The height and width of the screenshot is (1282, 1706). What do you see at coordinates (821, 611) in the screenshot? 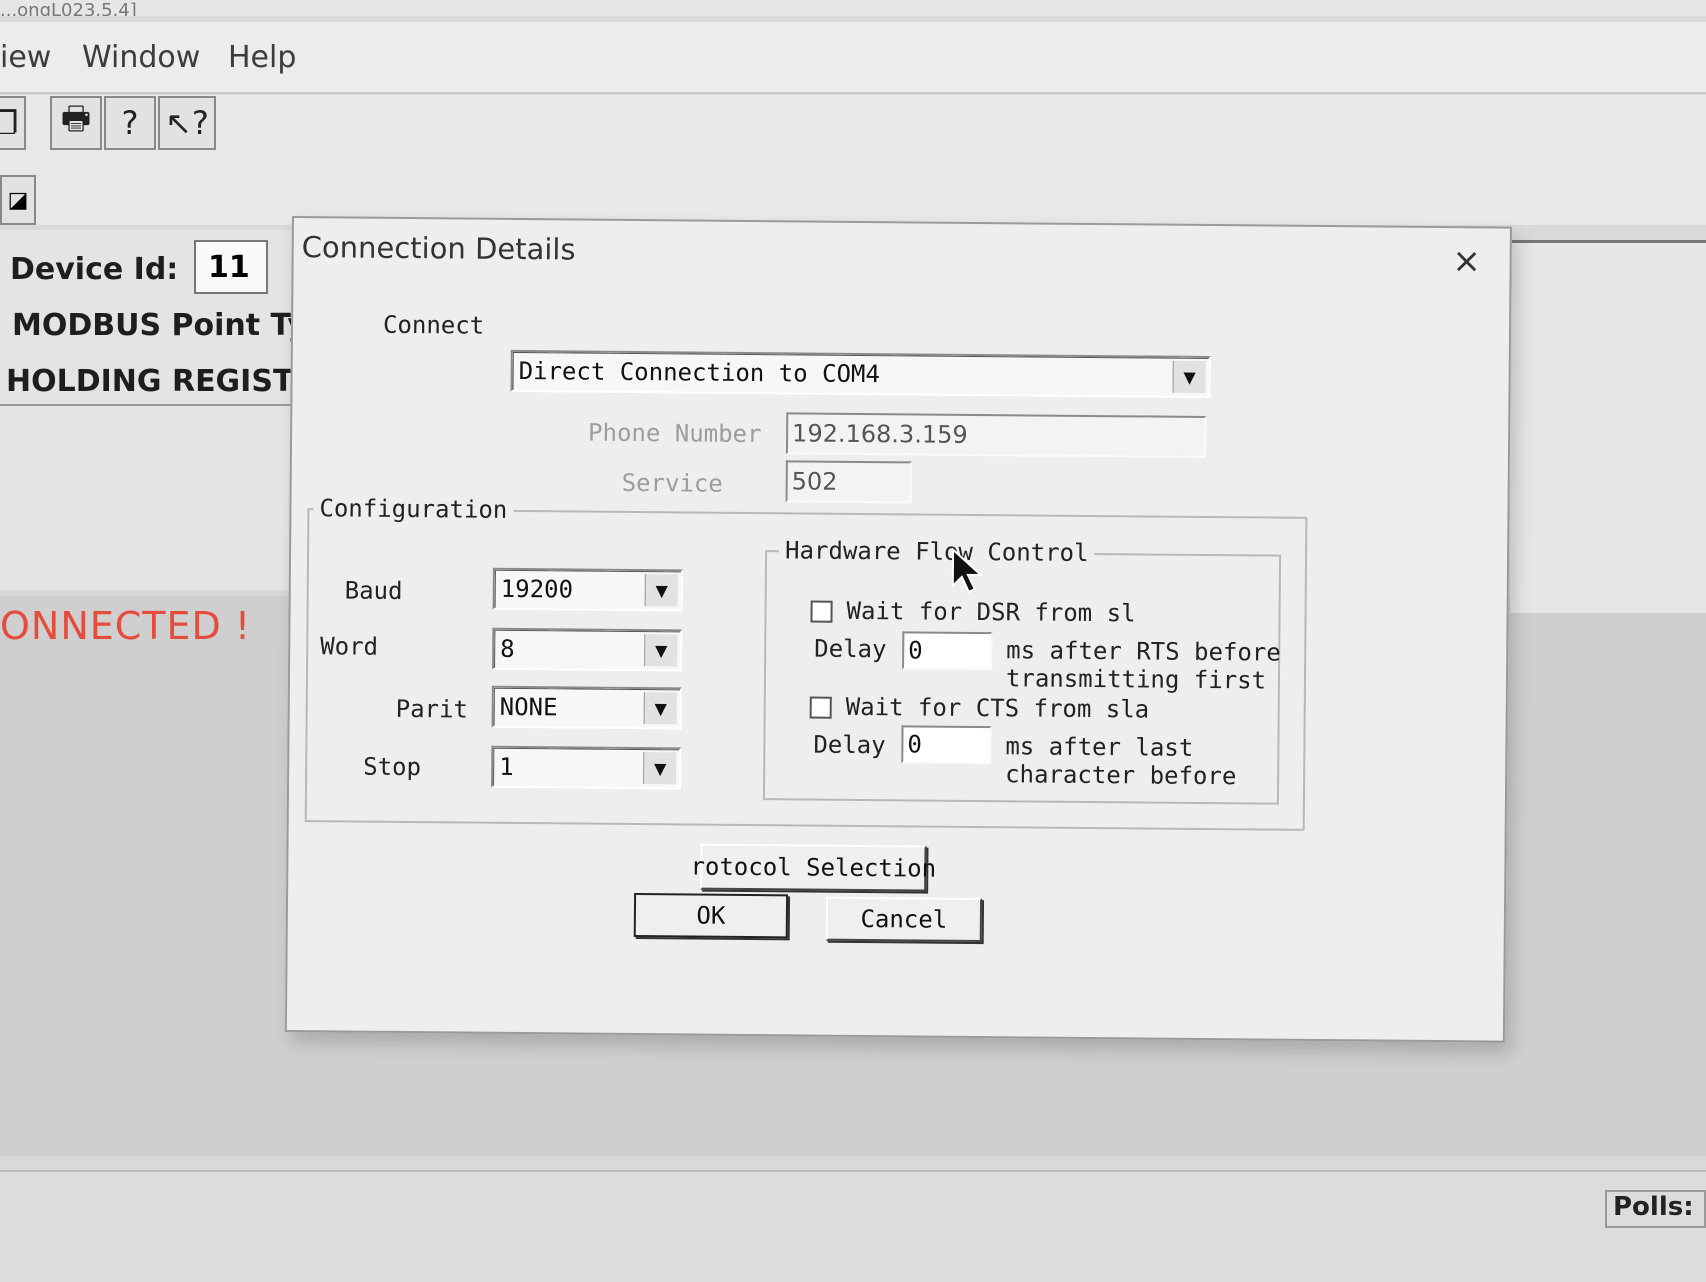
I see `dsr-checkbox` at bounding box center [821, 611].